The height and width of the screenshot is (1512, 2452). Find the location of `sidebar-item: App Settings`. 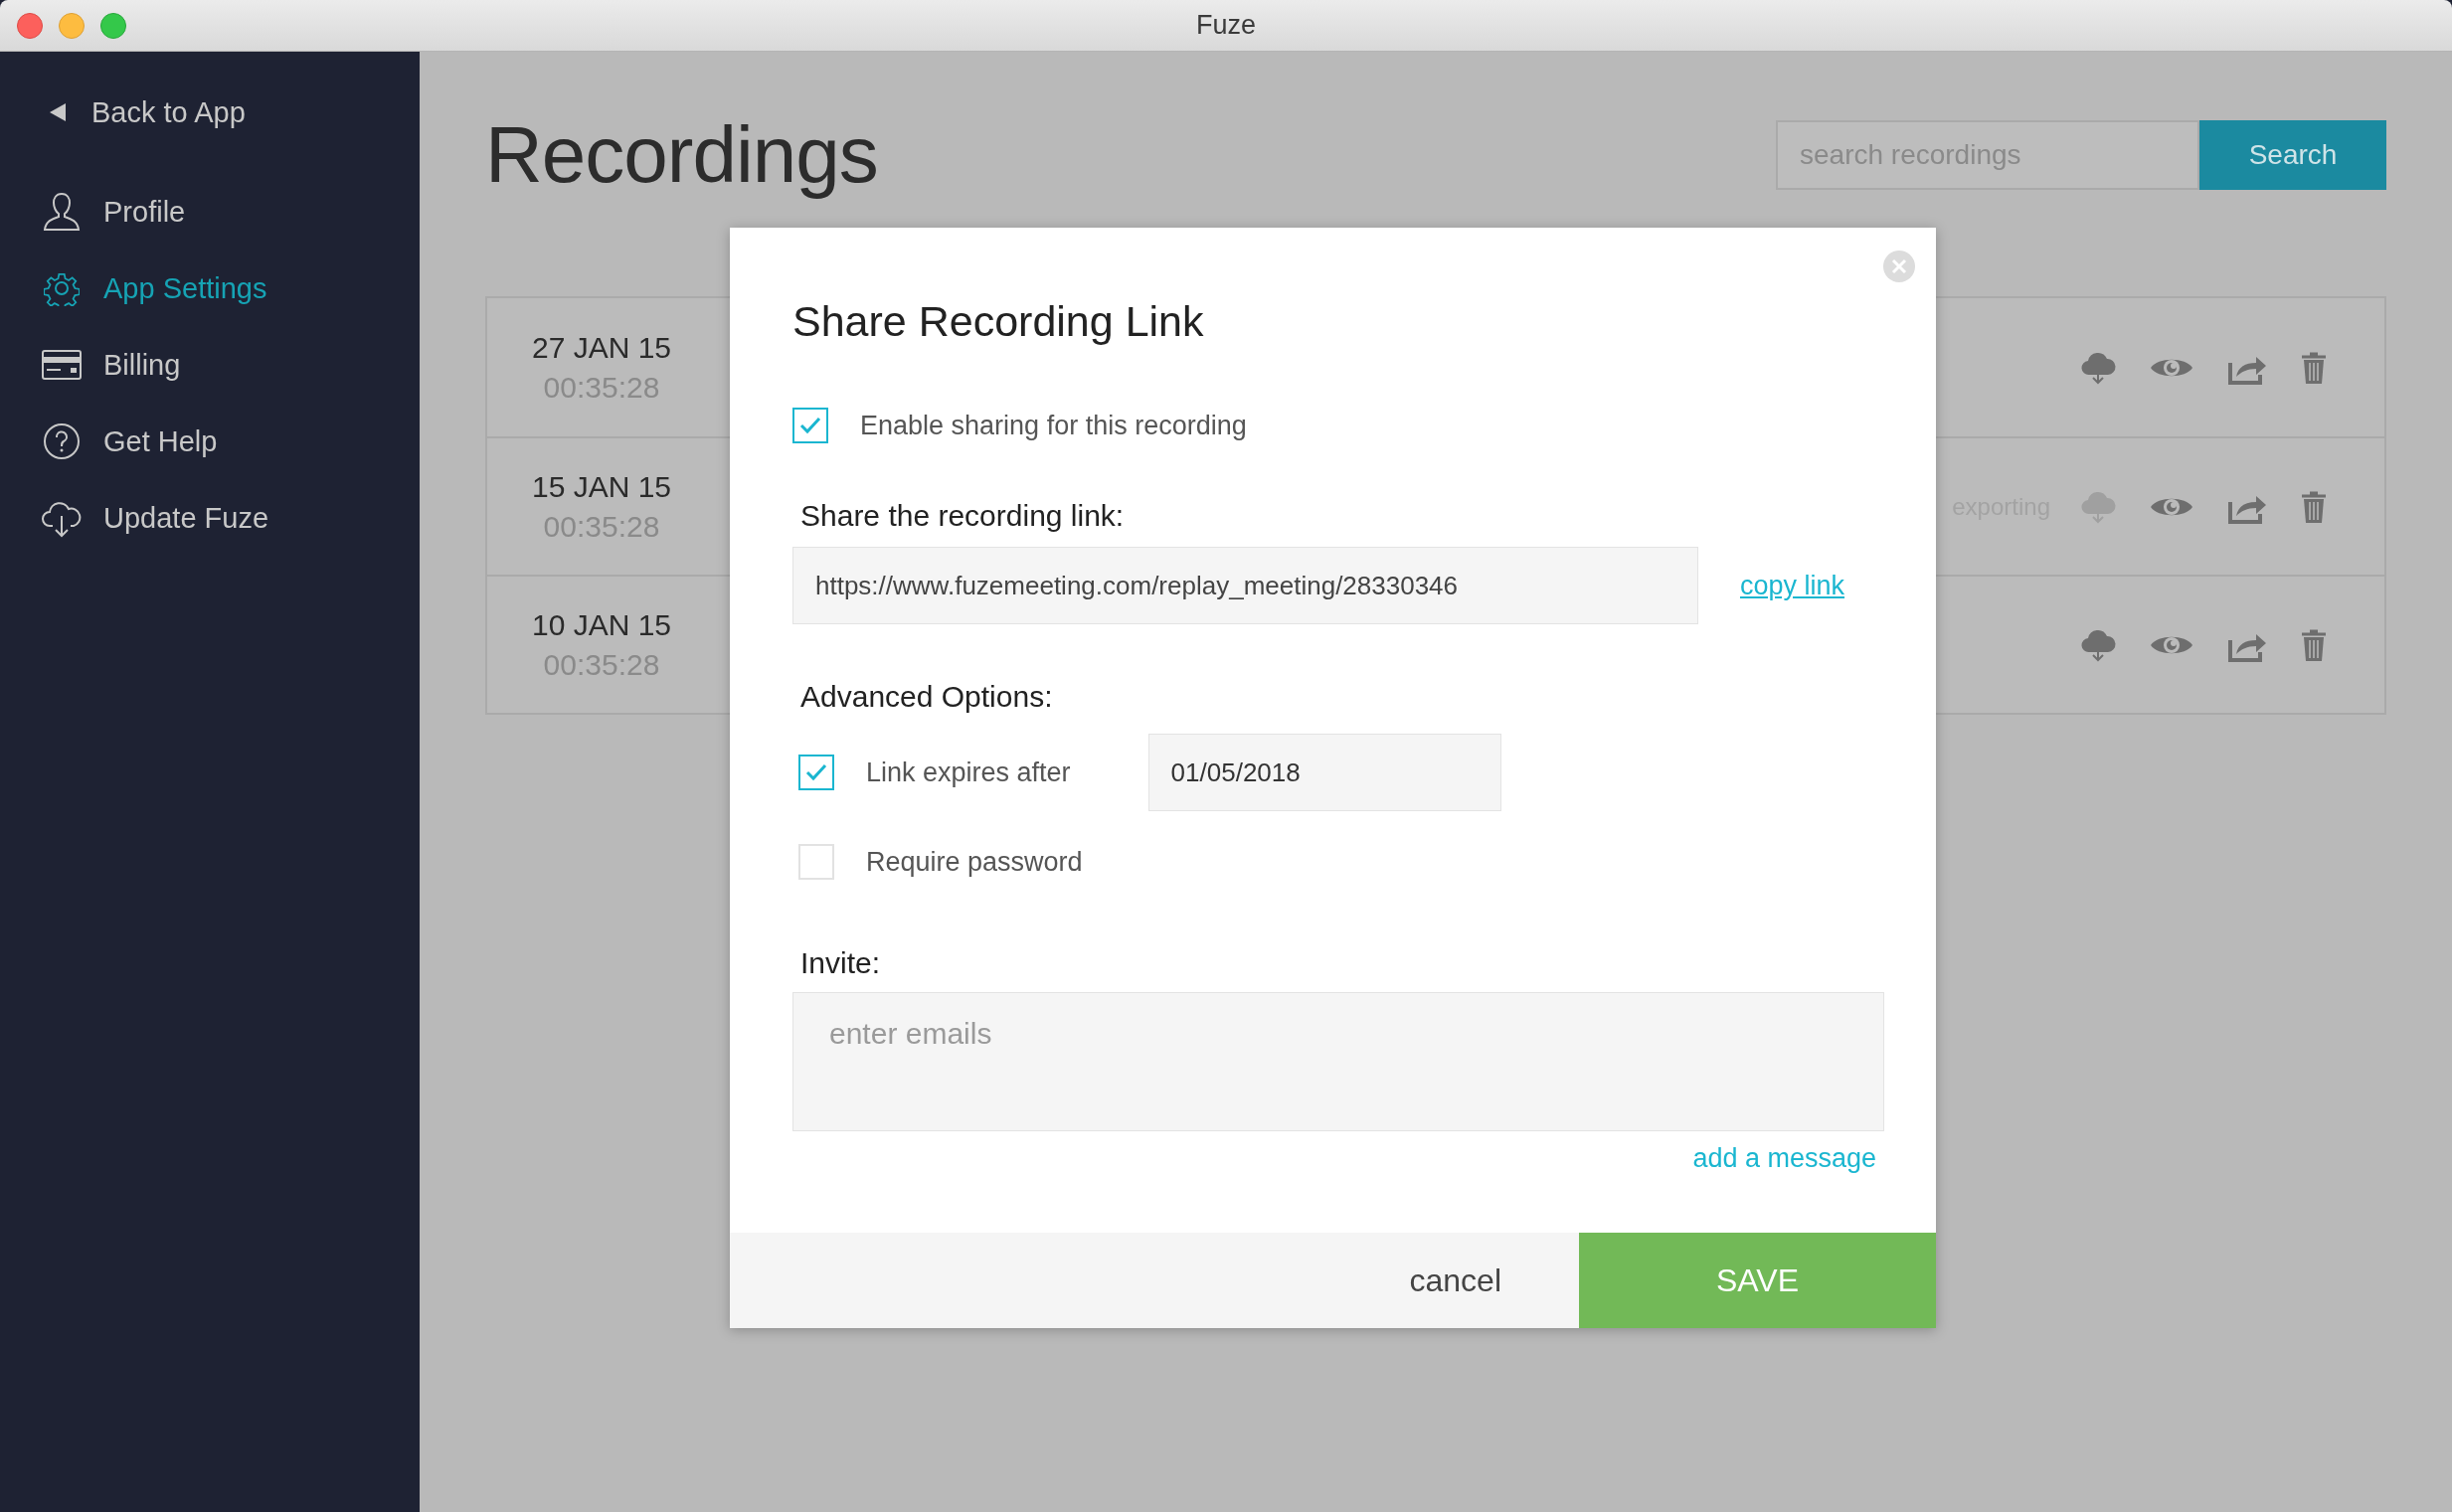

sidebar-item: App Settings is located at coordinates (153, 288).